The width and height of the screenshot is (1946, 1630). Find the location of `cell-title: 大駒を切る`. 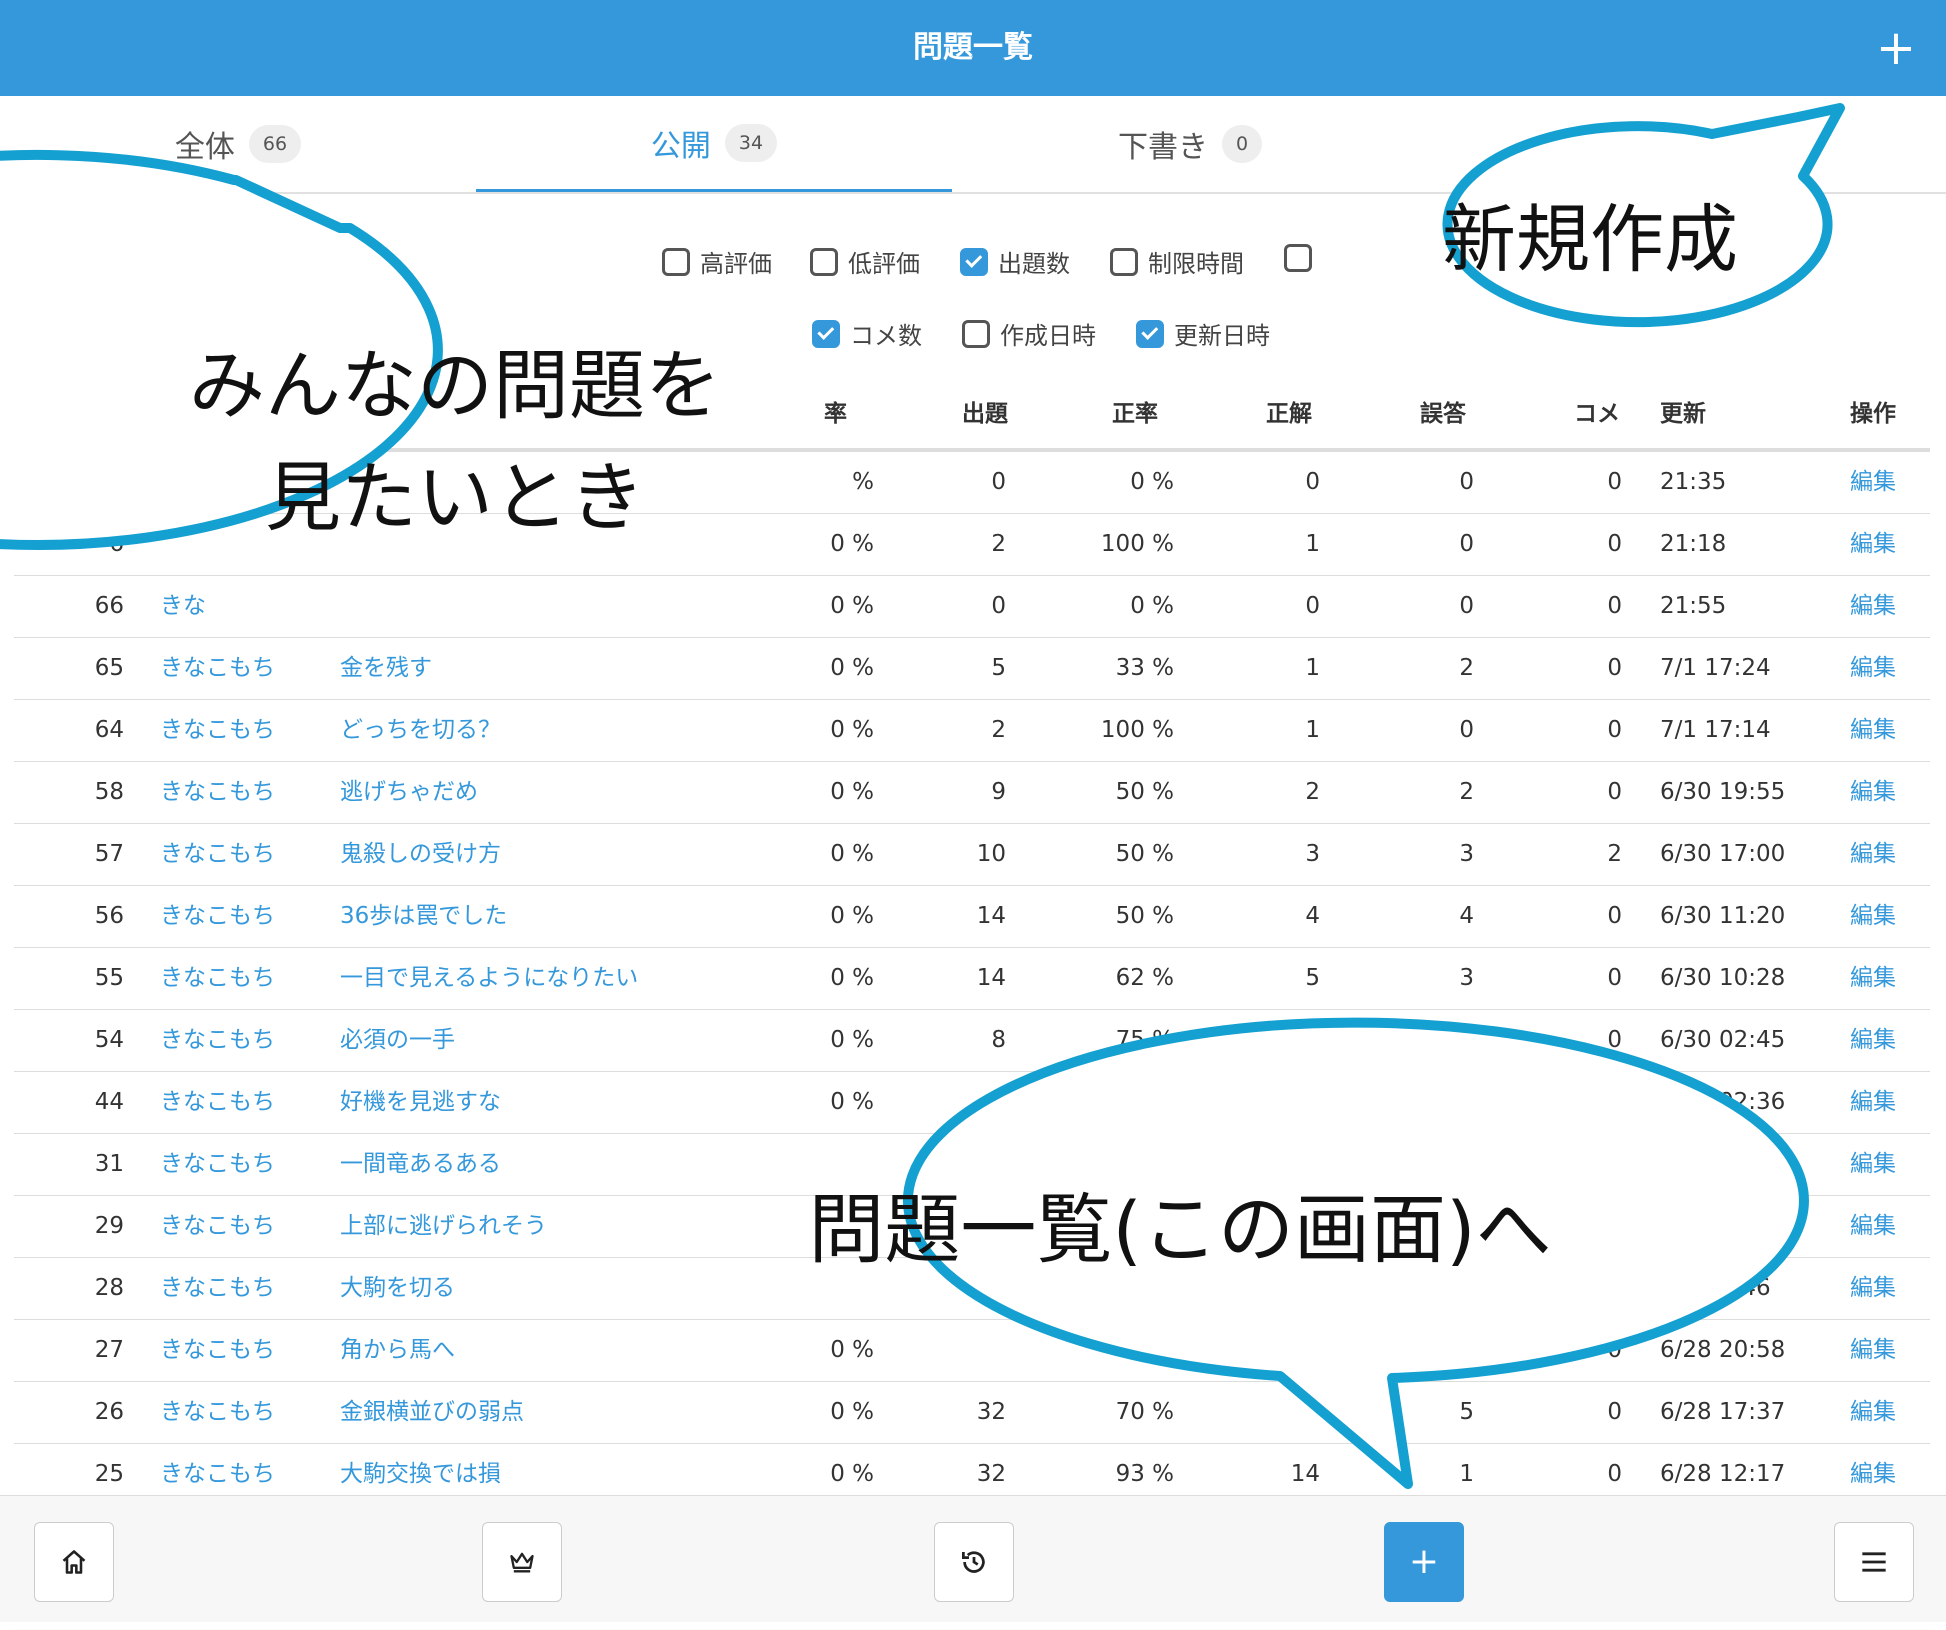

cell-title: 大駒を切る is located at coordinates (560, 1288).